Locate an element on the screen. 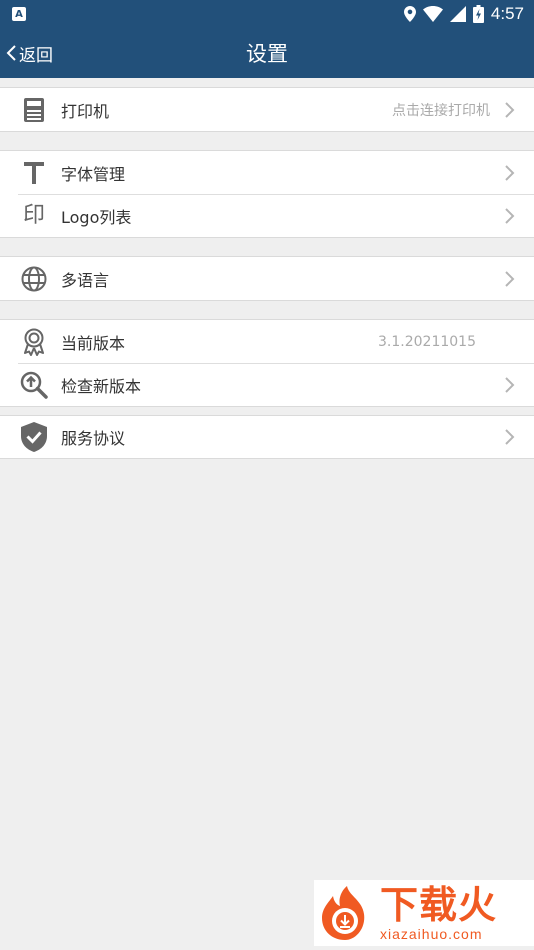  page-title: 设置 is located at coordinates (267, 54).